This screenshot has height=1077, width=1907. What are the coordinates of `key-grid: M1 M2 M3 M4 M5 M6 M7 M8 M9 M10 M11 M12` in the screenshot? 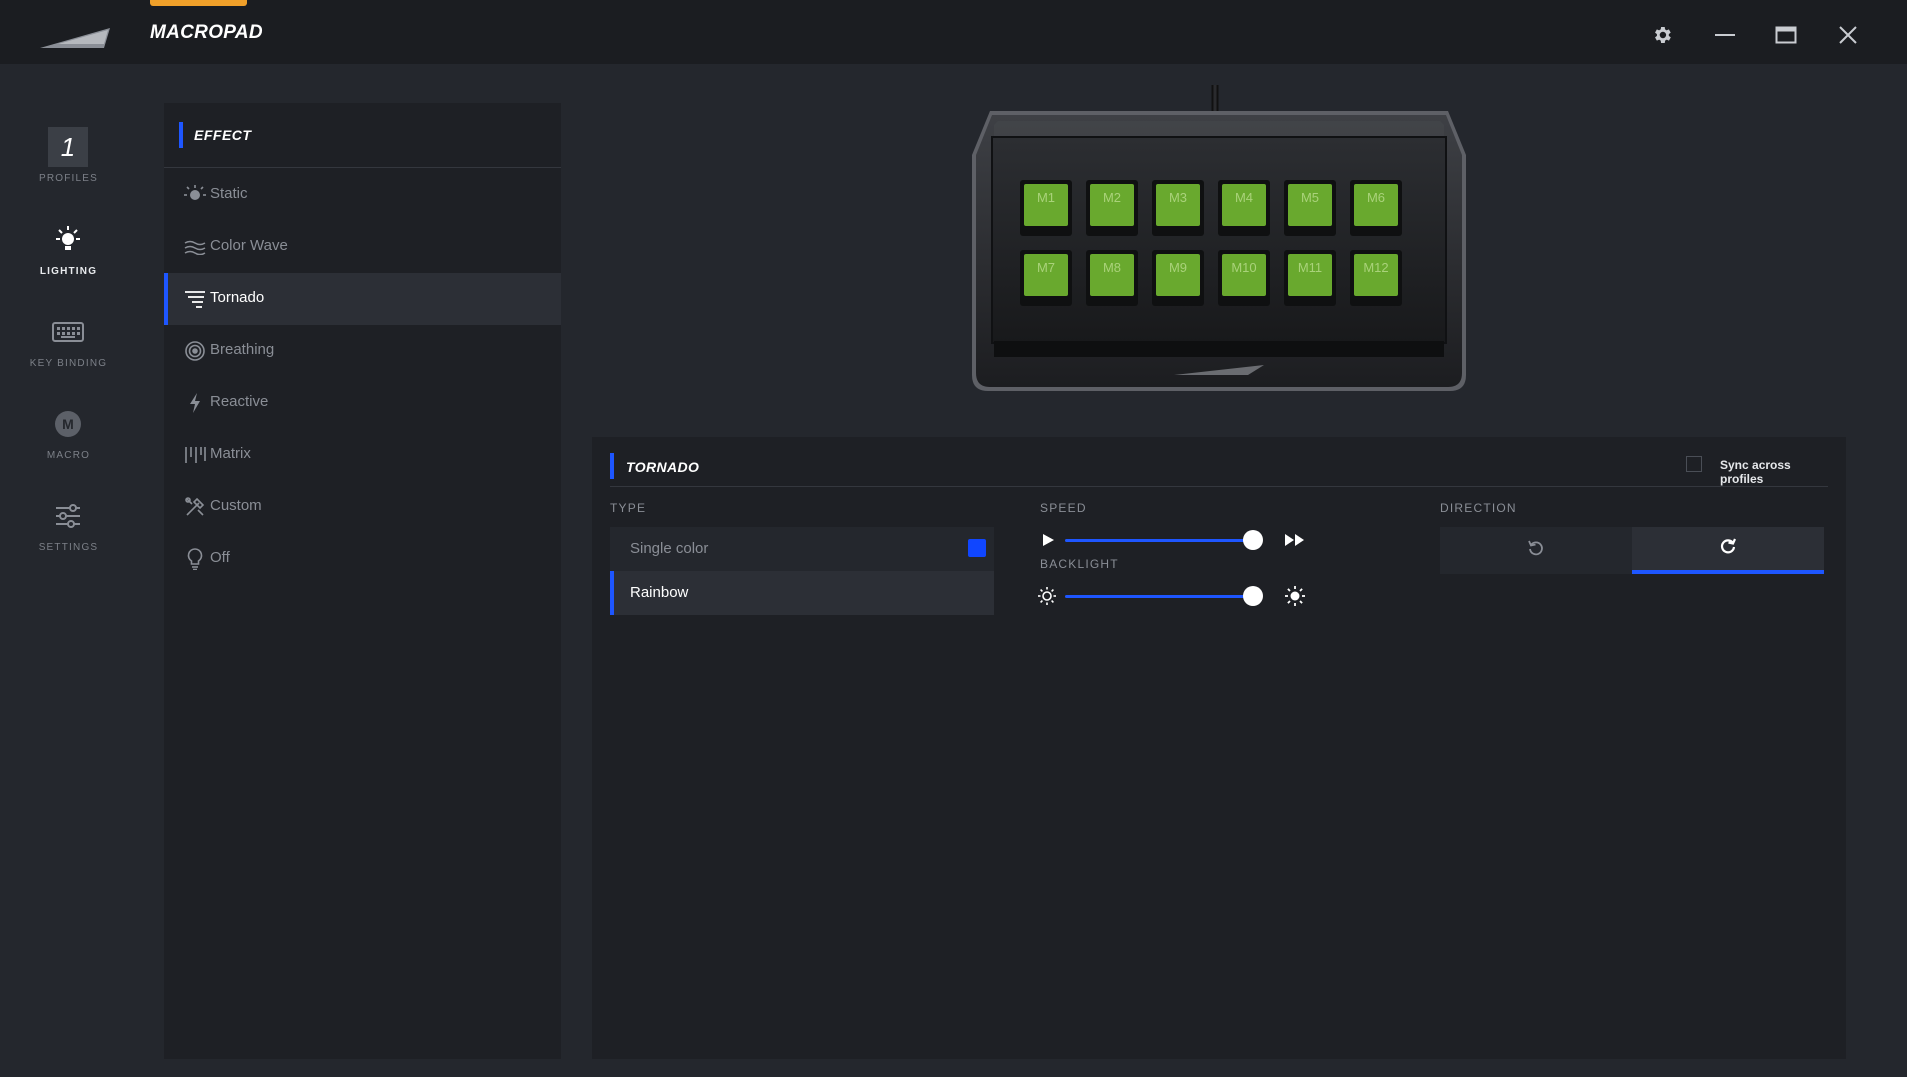 It's located at (1219, 247).